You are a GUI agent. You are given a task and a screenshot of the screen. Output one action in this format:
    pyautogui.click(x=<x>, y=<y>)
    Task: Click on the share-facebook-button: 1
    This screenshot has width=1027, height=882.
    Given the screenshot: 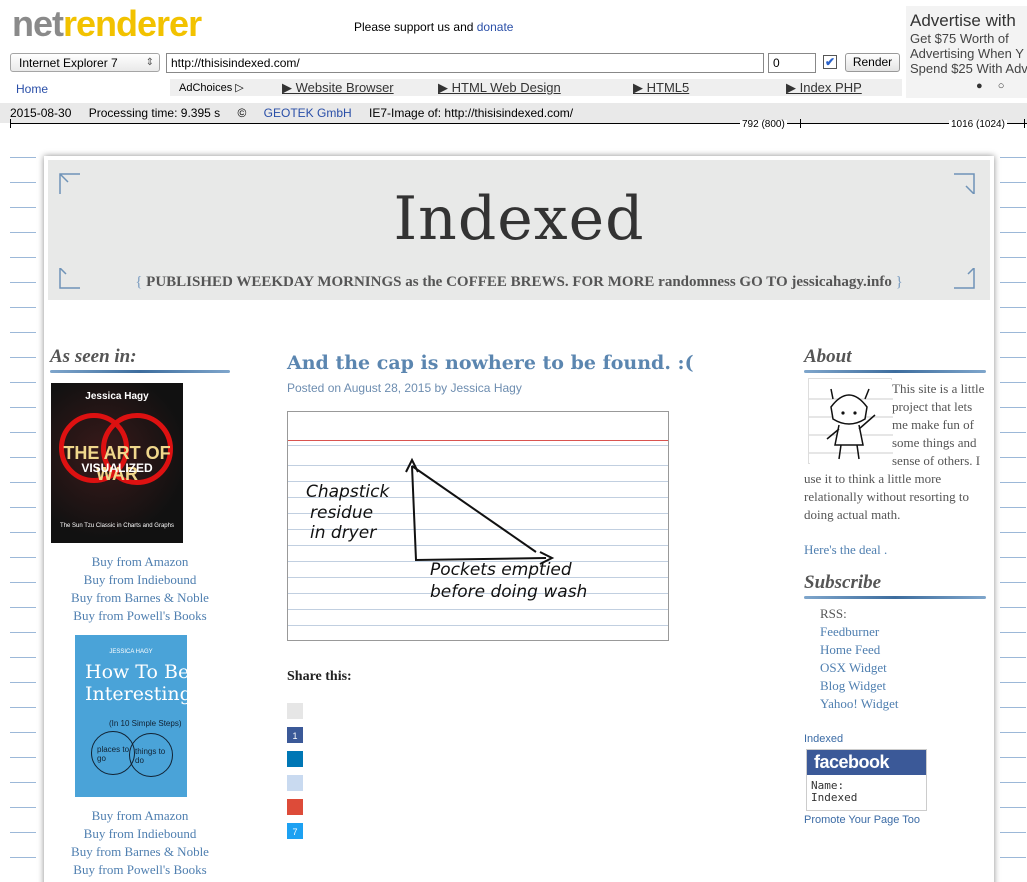 What is the action you would take?
    pyautogui.click(x=295, y=735)
    